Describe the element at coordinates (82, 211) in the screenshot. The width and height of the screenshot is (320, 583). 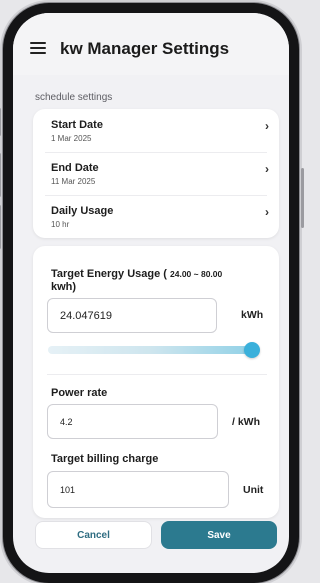
I see `daily-usage-label: Daily Usage` at that location.